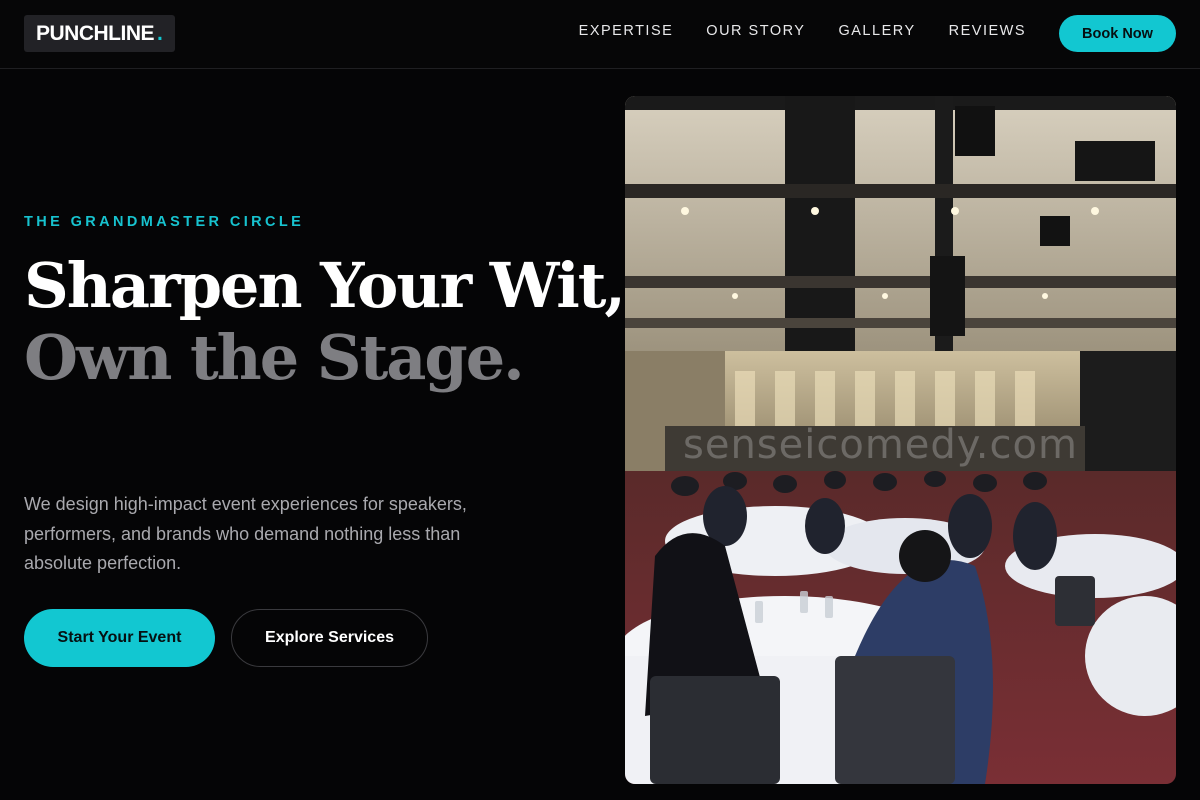 This screenshot has height=800, width=1200. Describe the element at coordinates (880, 445) in the screenshot. I see `image-watermark: senseicomedy.com` at that location.